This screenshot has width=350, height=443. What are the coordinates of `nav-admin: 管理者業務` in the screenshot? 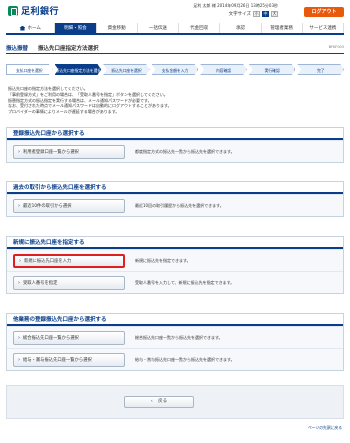 It's located at (282, 28).